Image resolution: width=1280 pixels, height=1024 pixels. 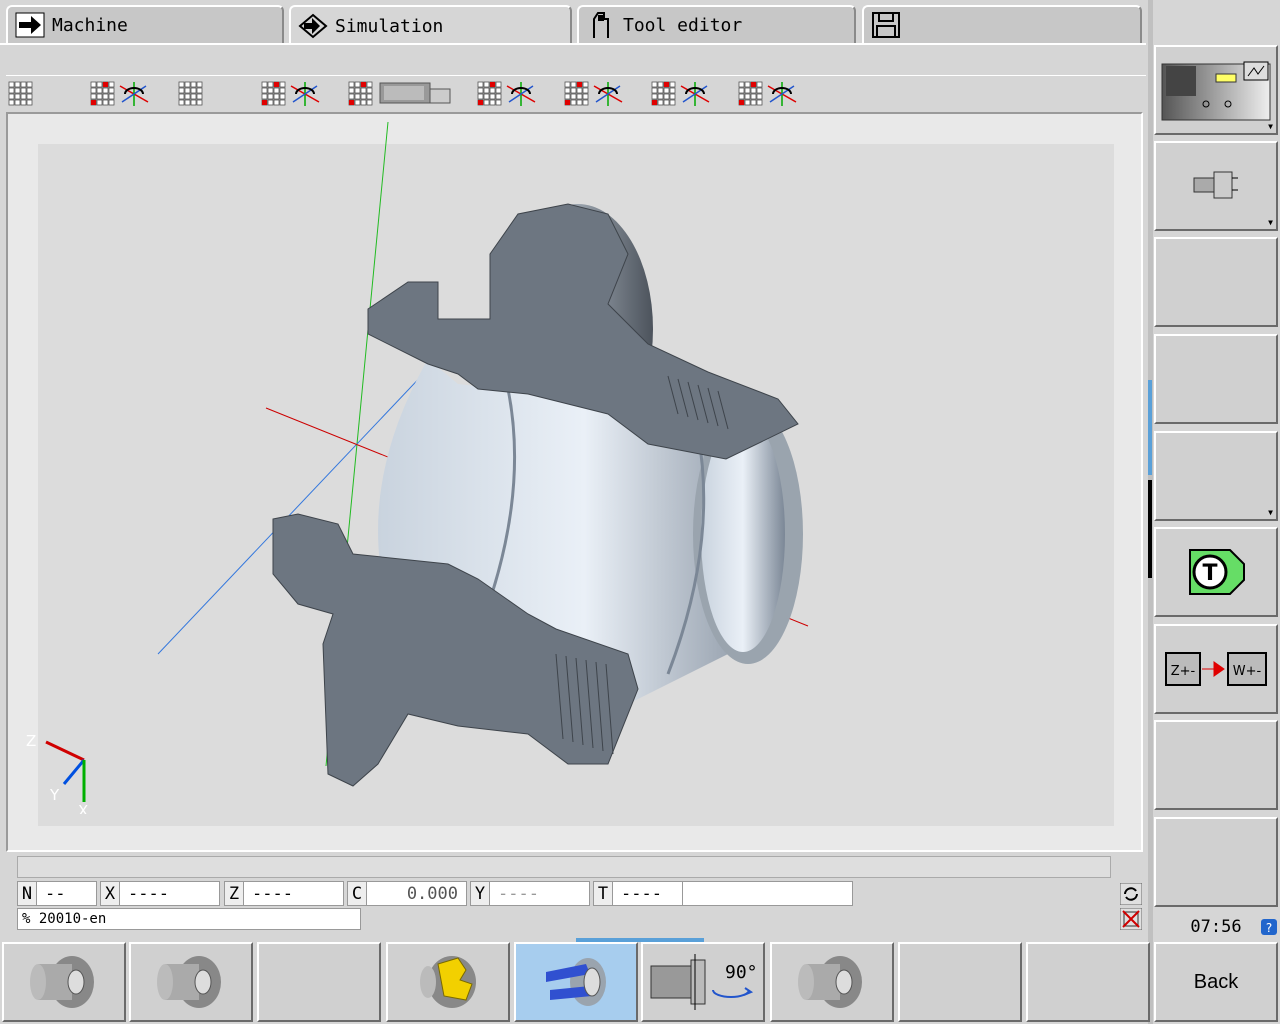 I want to click on field-z: Z ----, so click(x=284, y=893).